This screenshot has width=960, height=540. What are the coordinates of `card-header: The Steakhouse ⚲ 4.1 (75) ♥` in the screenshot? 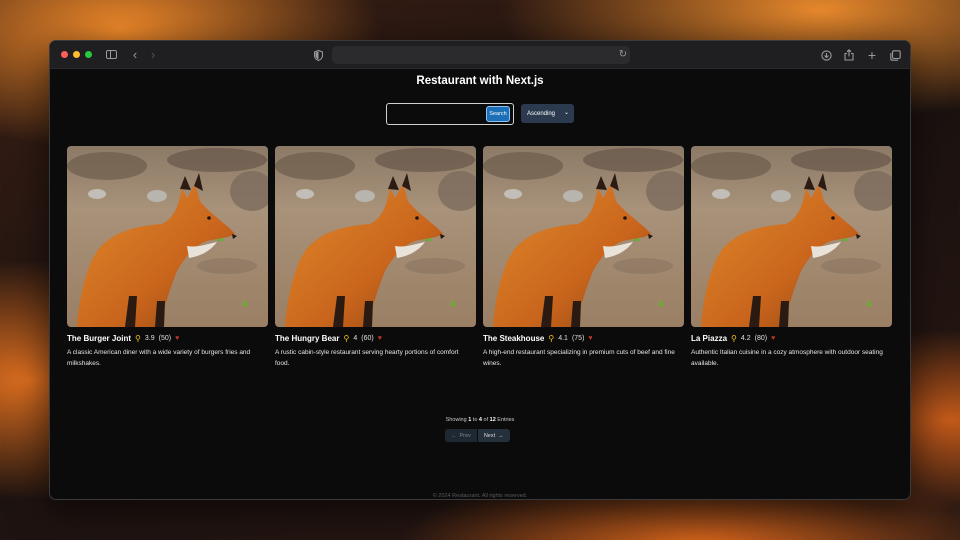 It's located at (583, 338).